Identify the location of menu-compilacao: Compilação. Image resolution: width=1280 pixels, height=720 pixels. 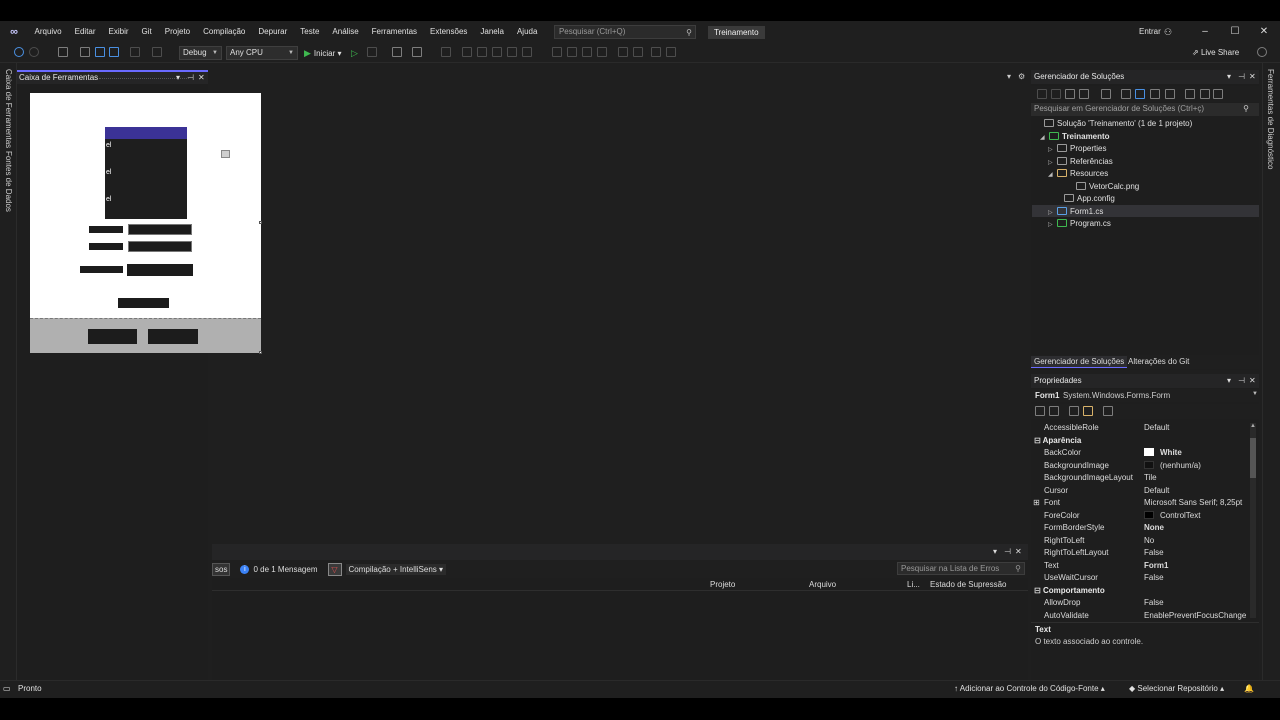
(224, 32).